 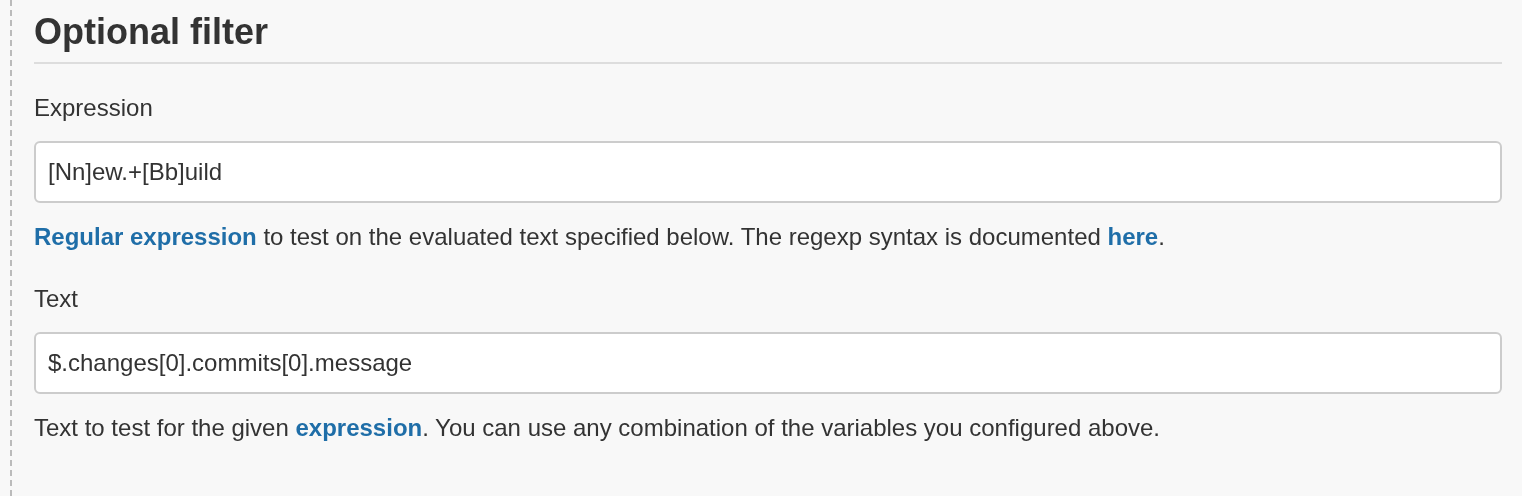 I want to click on input-field: $.changes[0].commits[0].message, so click(x=768, y=363).